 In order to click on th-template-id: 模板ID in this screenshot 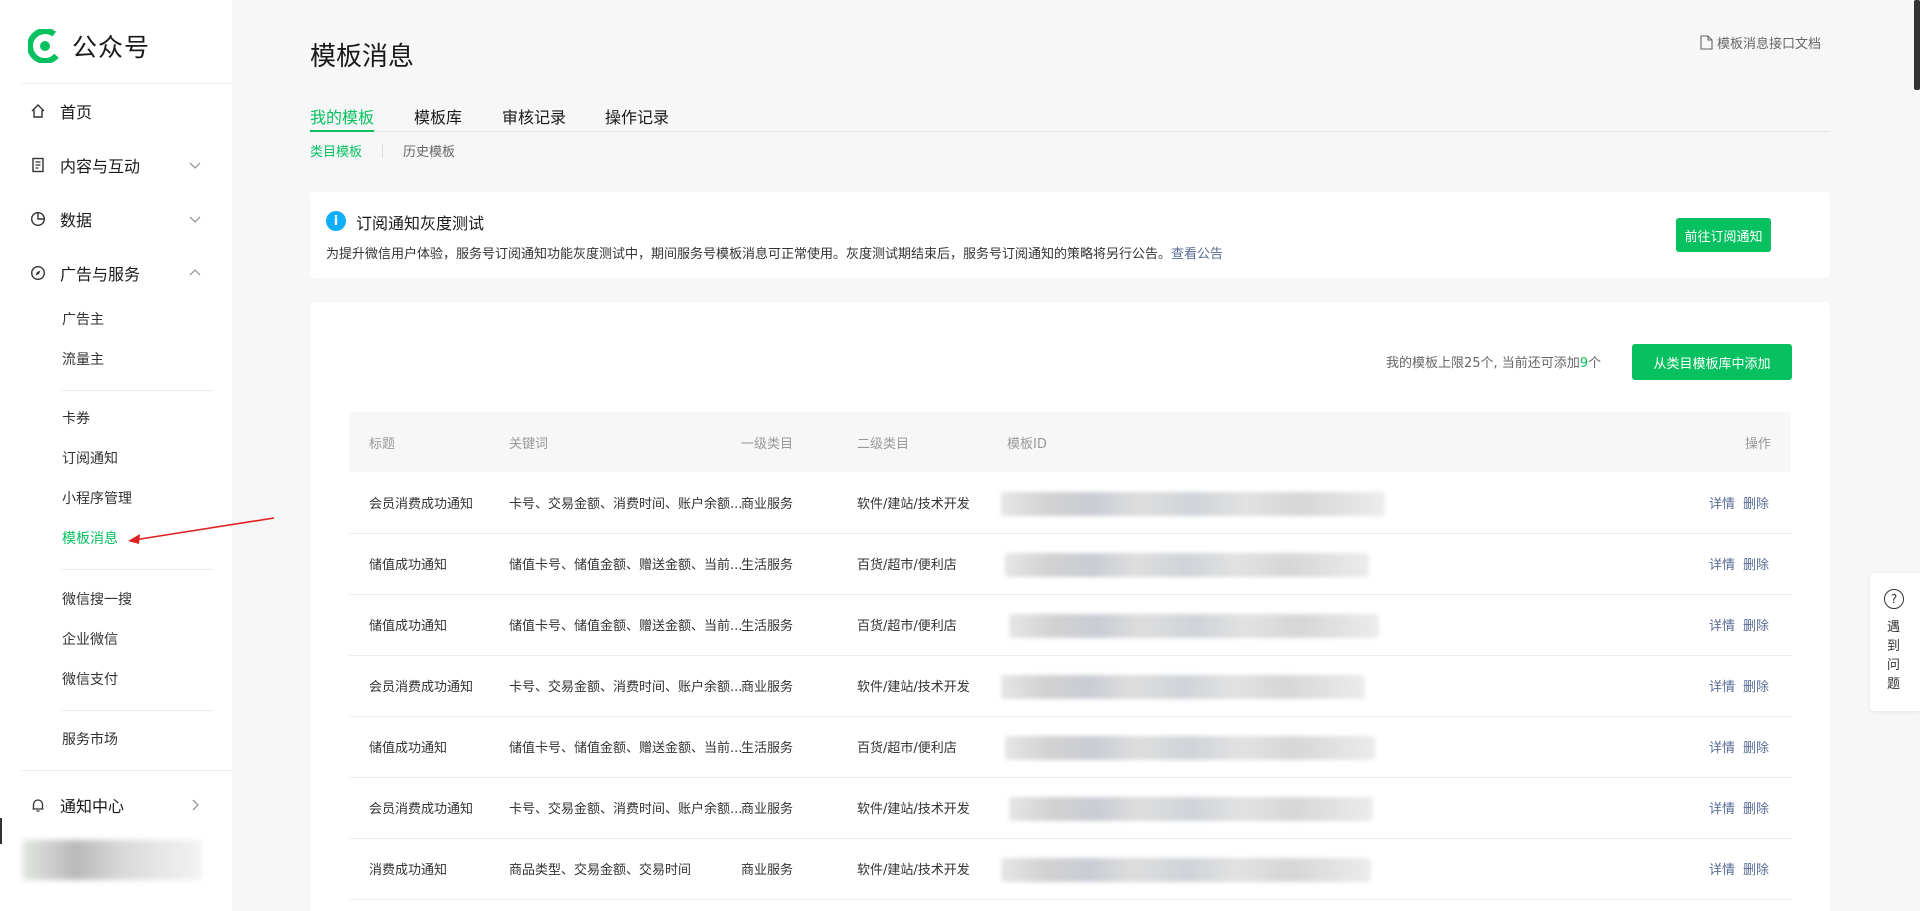, I will do `click(1027, 444)`.